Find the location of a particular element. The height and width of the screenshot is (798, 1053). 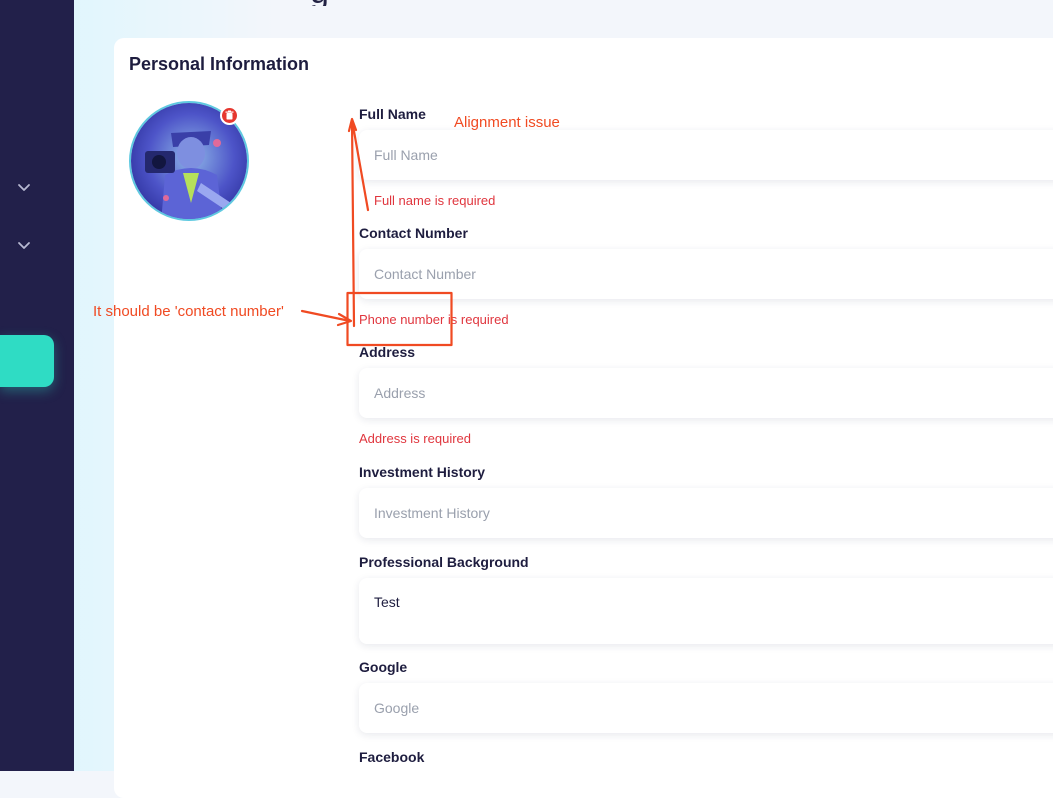

google-input: Google is located at coordinates (706, 708).